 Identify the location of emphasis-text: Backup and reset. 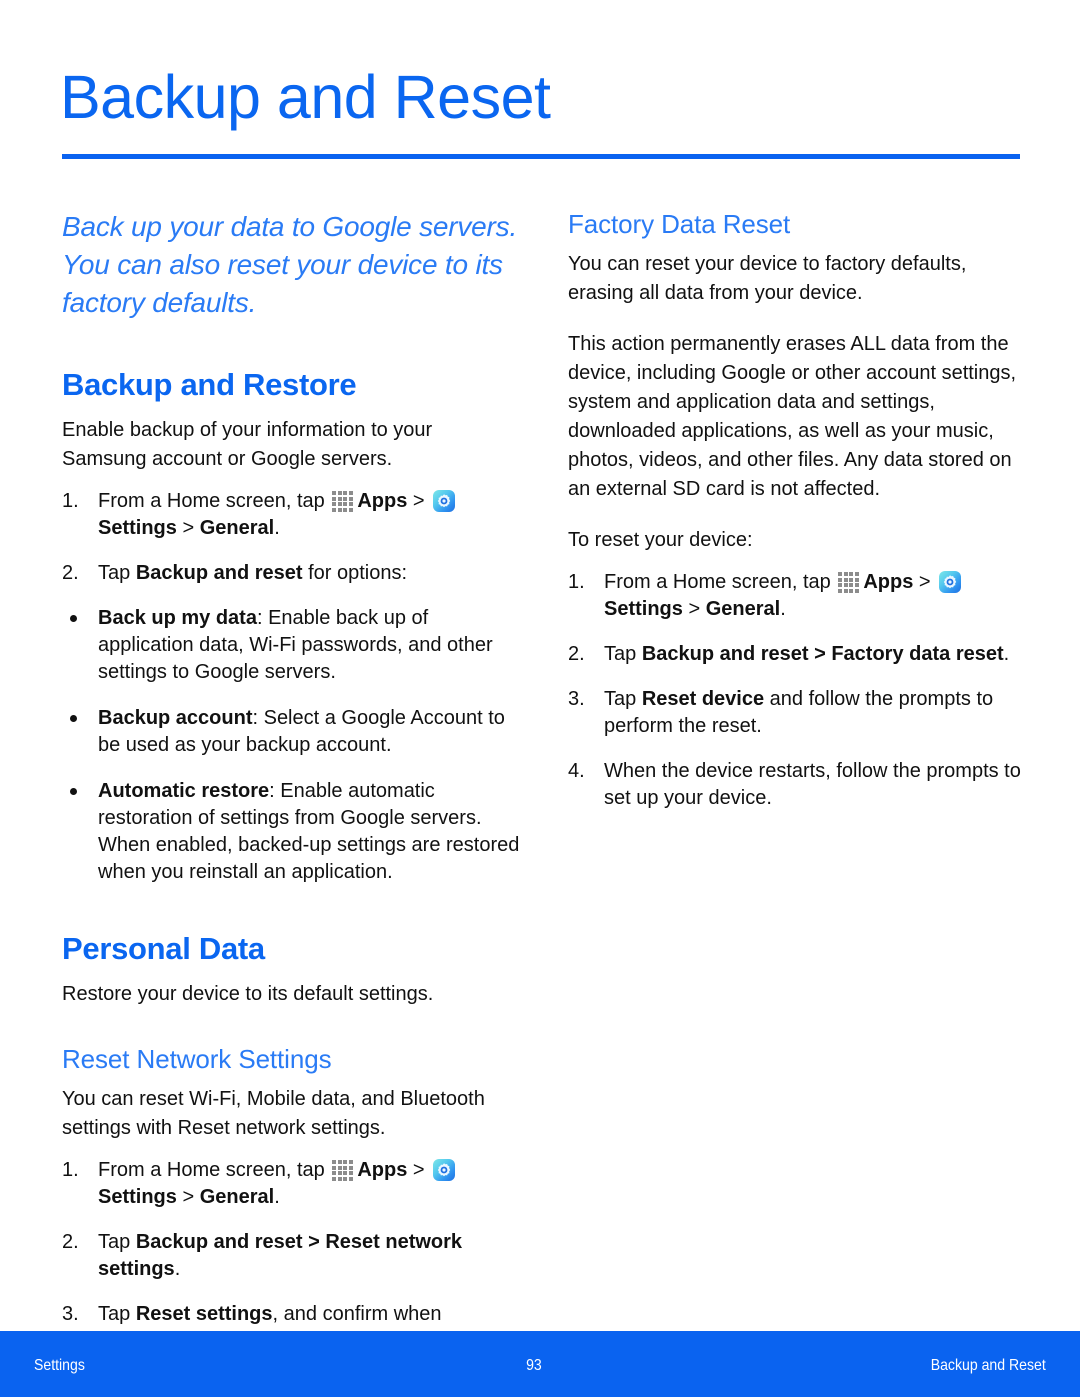
(219, 573).